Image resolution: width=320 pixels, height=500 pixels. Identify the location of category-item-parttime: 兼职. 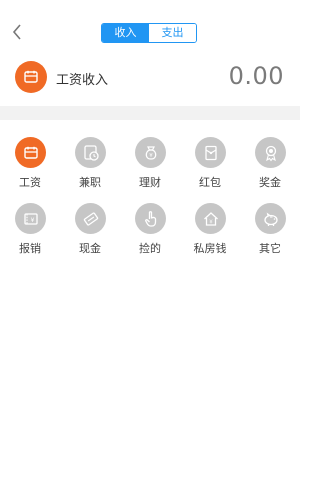
(90, 167).